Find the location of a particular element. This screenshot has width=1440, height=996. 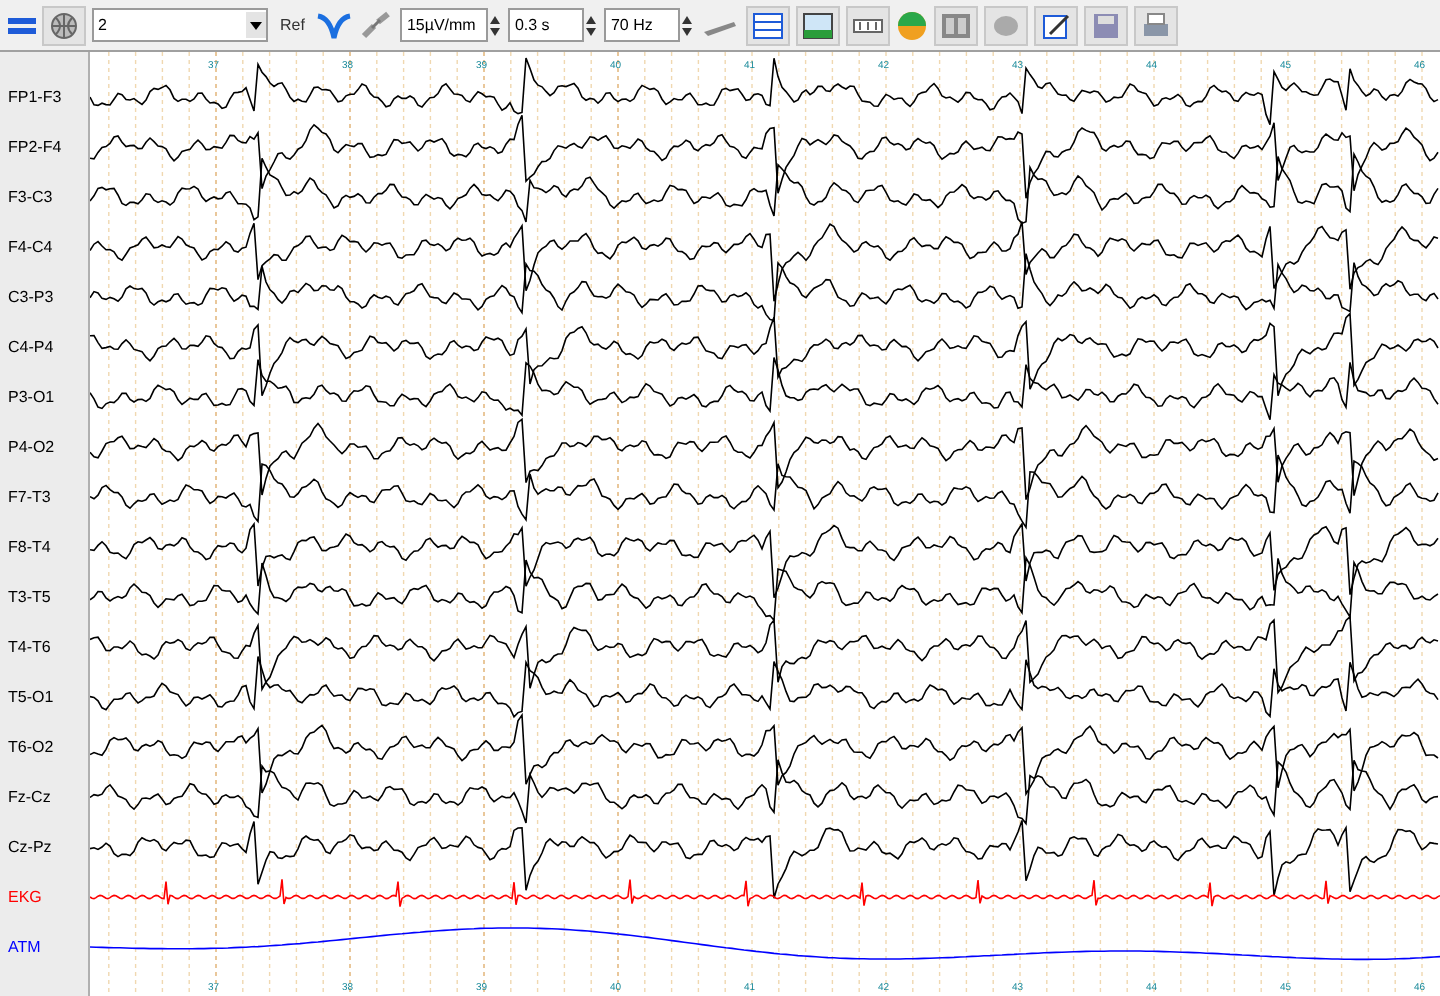

scale-icon is located at coordinates (818, 25).